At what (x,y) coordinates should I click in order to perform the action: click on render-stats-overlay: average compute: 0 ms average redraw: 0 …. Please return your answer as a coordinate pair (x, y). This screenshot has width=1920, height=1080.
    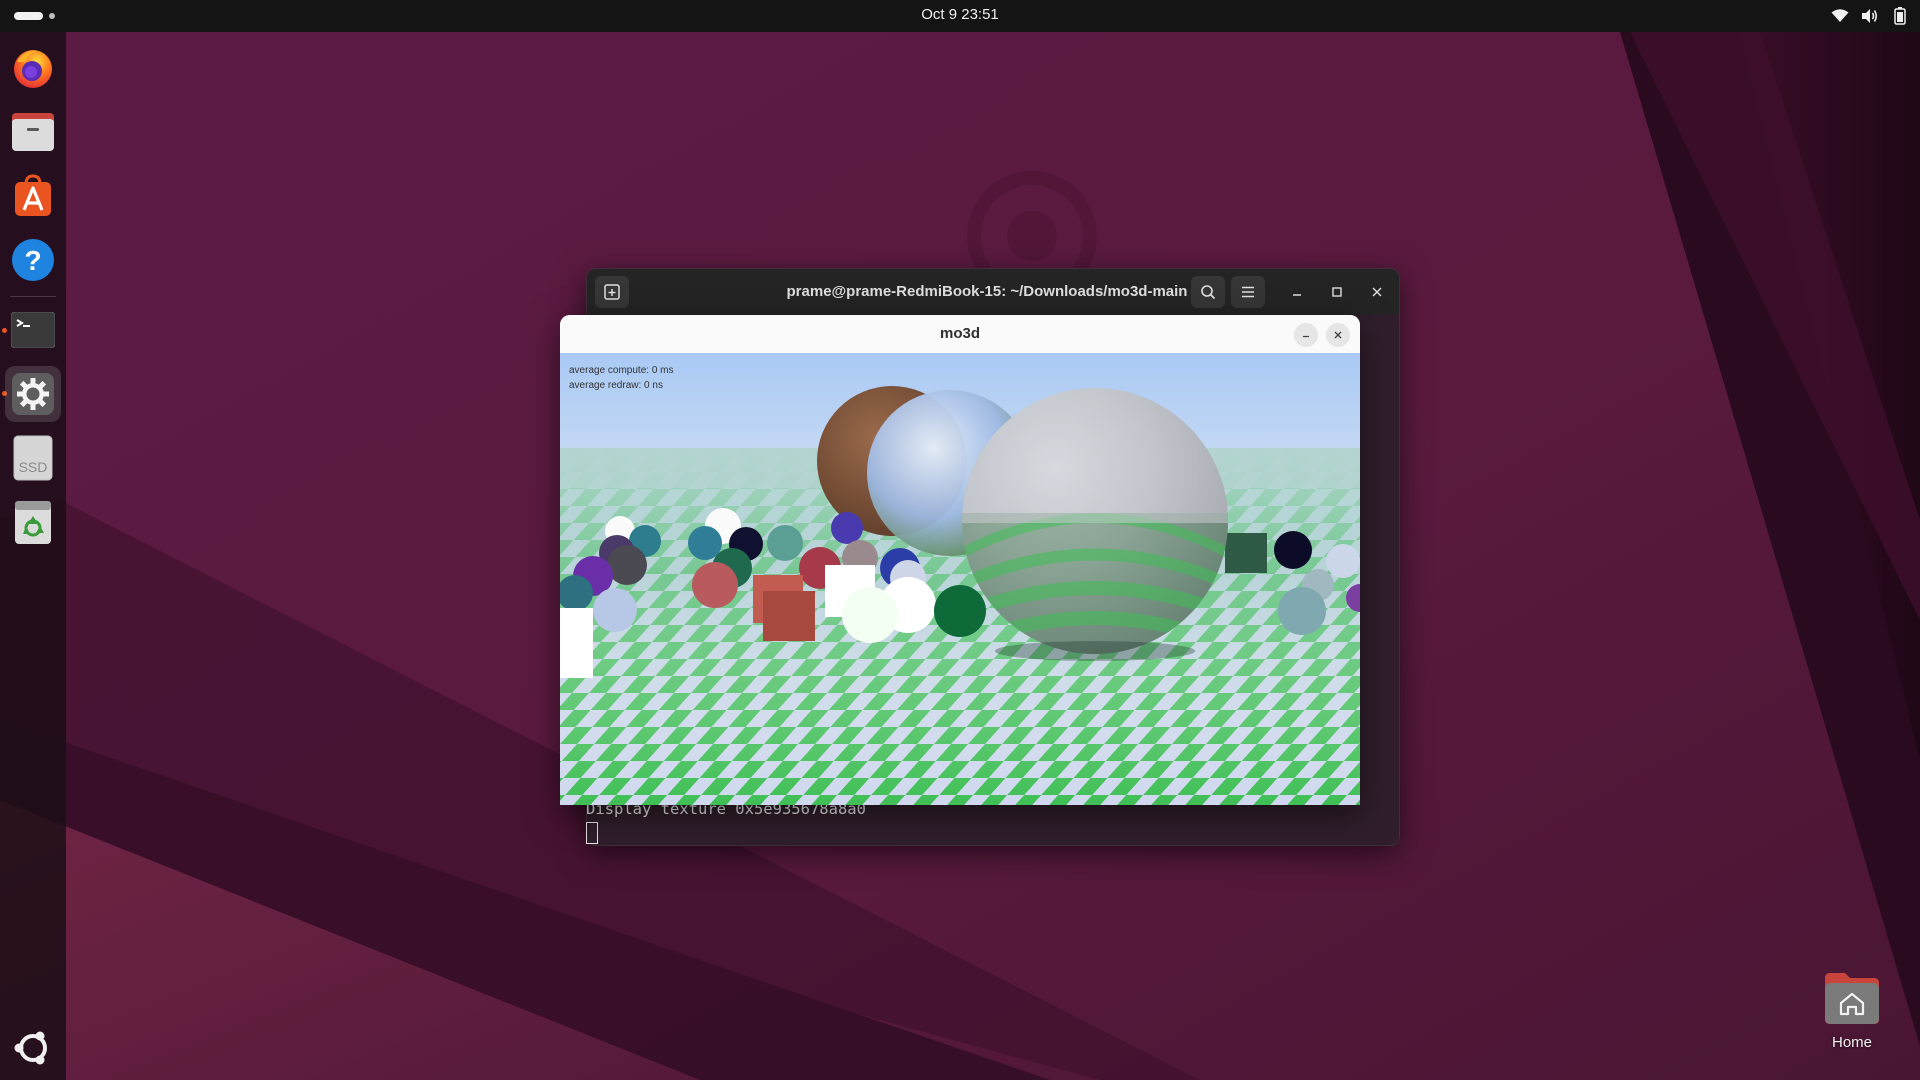
    Looking at the image, I should click on (621, 378).